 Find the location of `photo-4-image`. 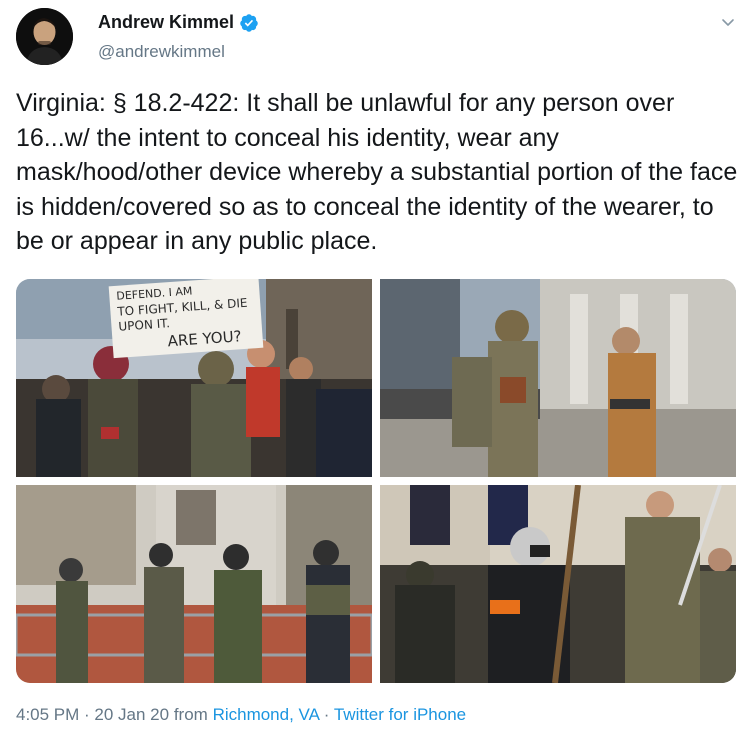

photo-4-image is located at coordinates (558, 584).